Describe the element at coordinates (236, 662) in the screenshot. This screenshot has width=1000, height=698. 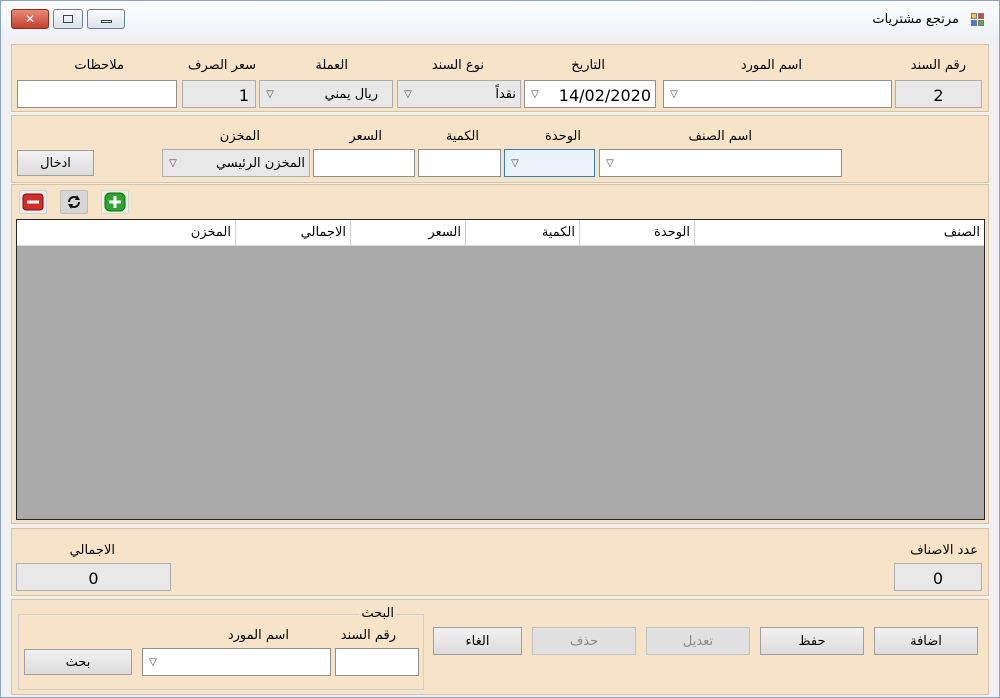
I see `search-supplier-combo: ▽` at that location.